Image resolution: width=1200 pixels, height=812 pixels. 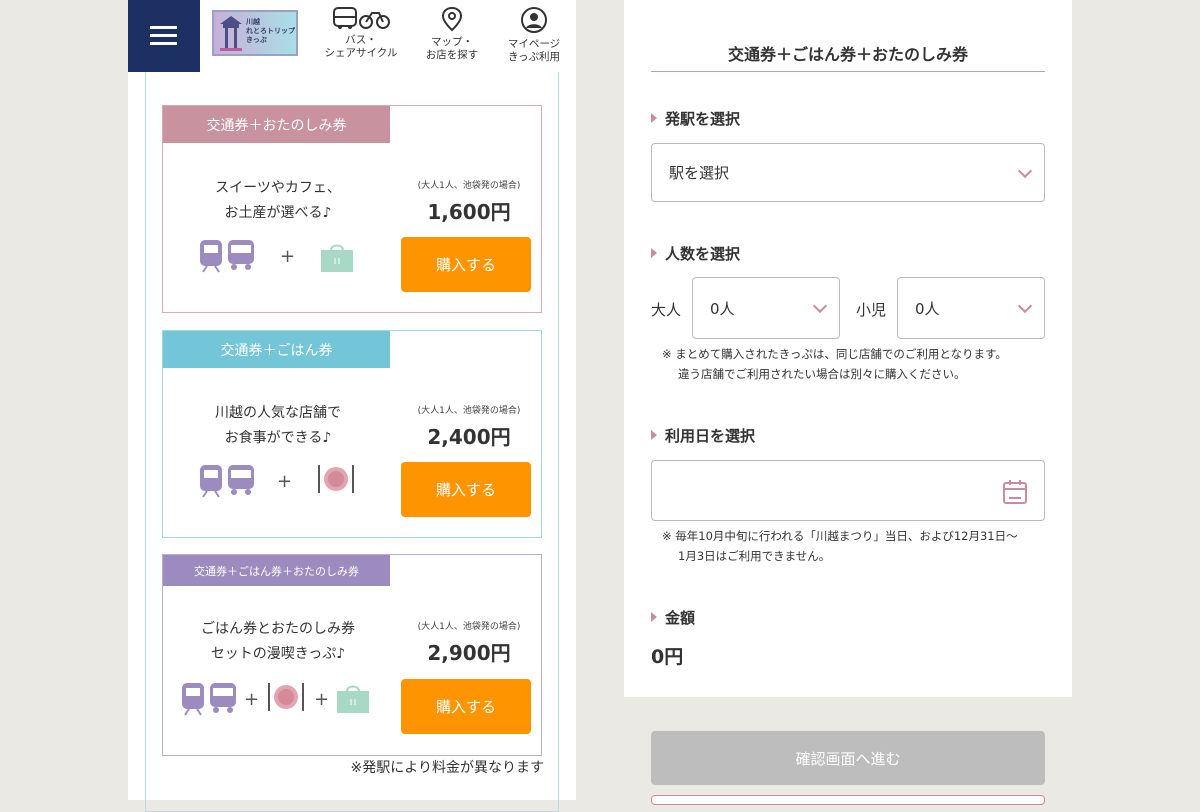 I want to click on station-section-label: 発駅を選択, so click(x=695, y=118).